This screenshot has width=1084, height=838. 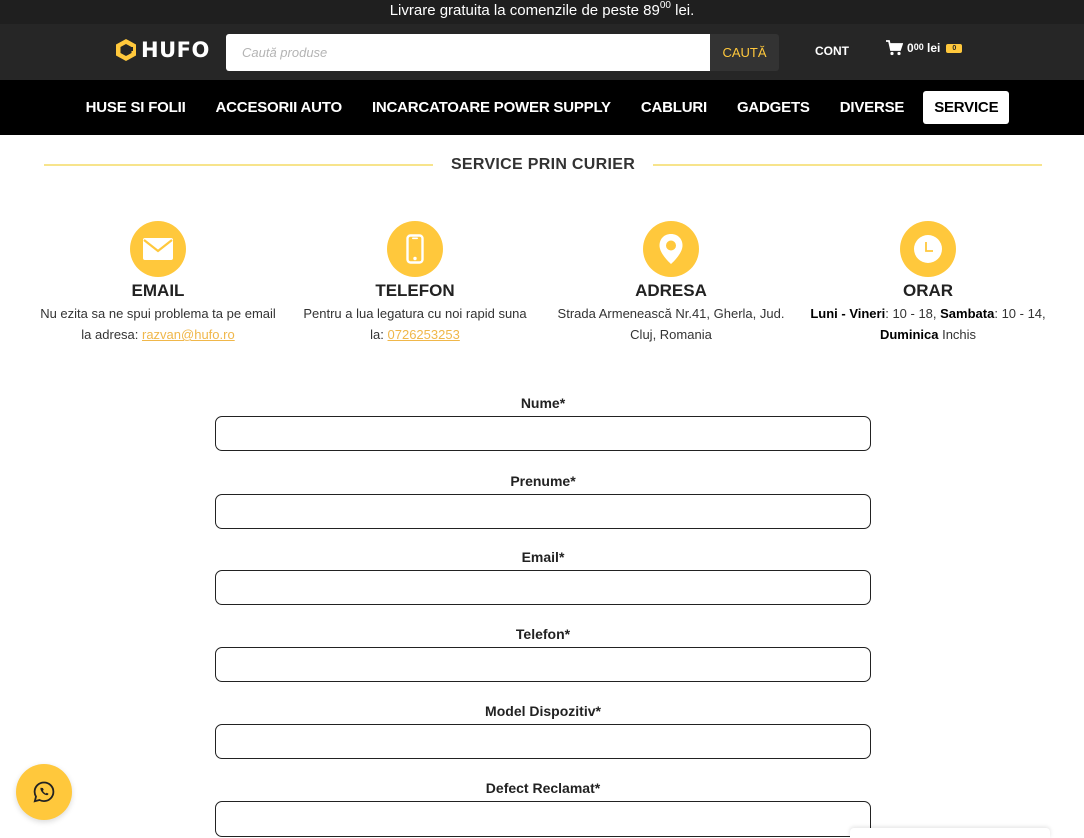 I want to click on nav-item-huse-si-folii: HUSE SI FOLII, so click(x=136, y=107).